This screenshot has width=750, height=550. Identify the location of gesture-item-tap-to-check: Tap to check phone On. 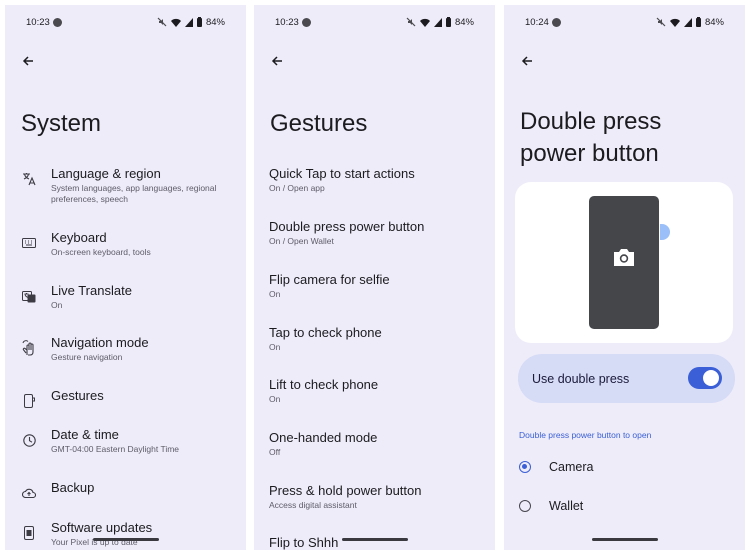
(379, 338).